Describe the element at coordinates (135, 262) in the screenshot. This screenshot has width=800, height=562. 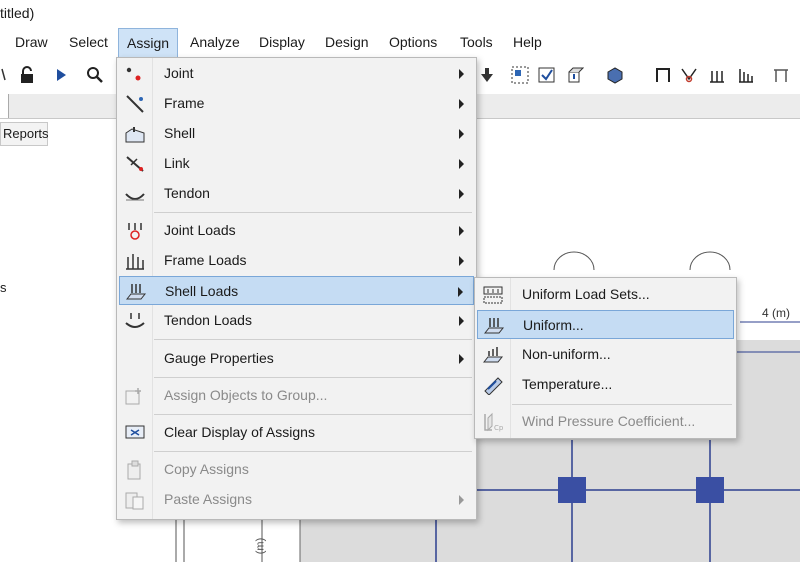
I see `frame-loads-icon` at that location.